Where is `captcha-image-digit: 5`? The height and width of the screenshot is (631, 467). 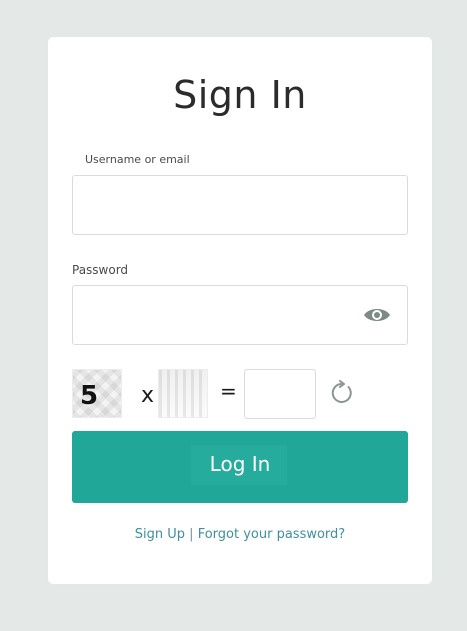
captcha-image-digit: 5 is located at coordinates (97, 393).